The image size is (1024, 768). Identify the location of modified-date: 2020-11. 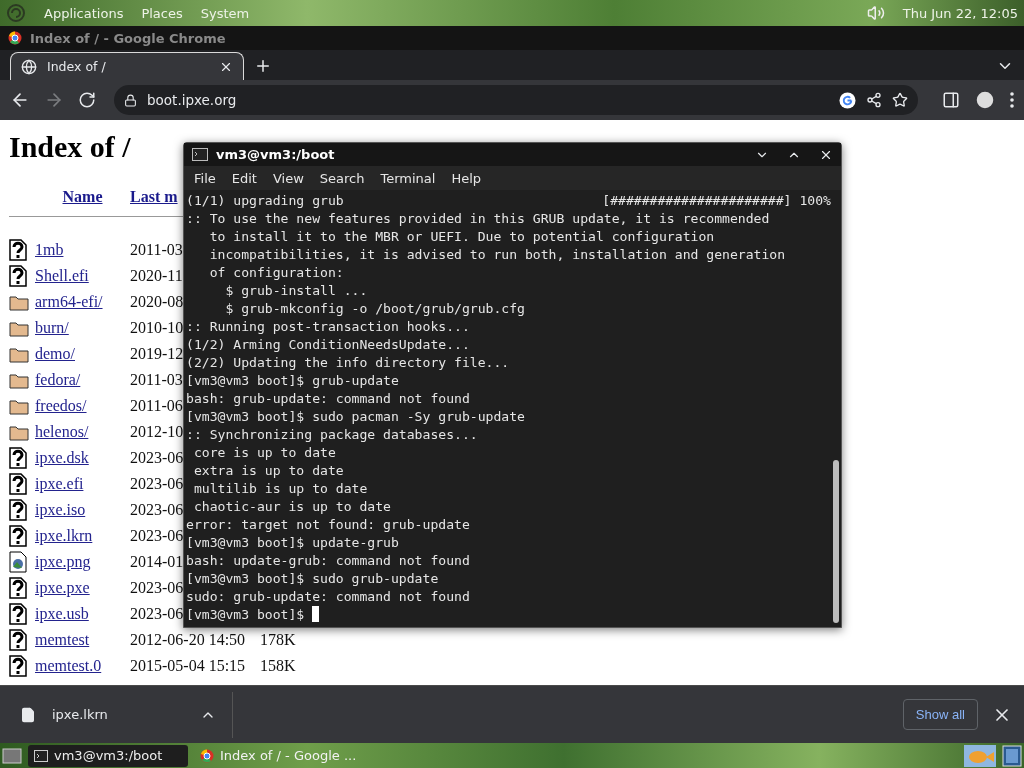
(156, 276).